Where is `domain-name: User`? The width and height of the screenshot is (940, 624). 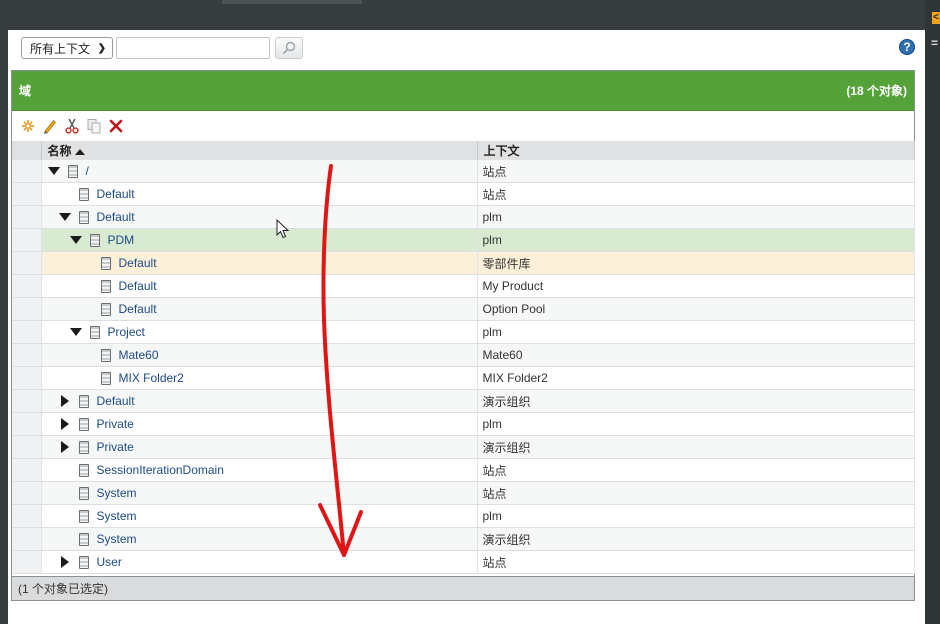 domain-name: User is located at coordinates (109, 562).